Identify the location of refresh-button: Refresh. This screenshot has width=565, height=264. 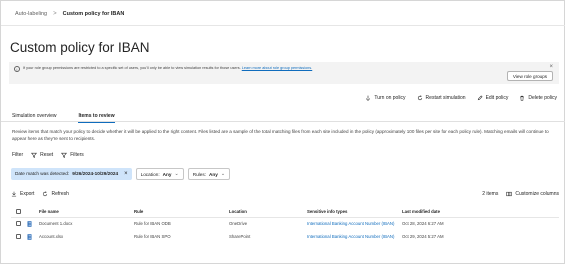
(55, 194).